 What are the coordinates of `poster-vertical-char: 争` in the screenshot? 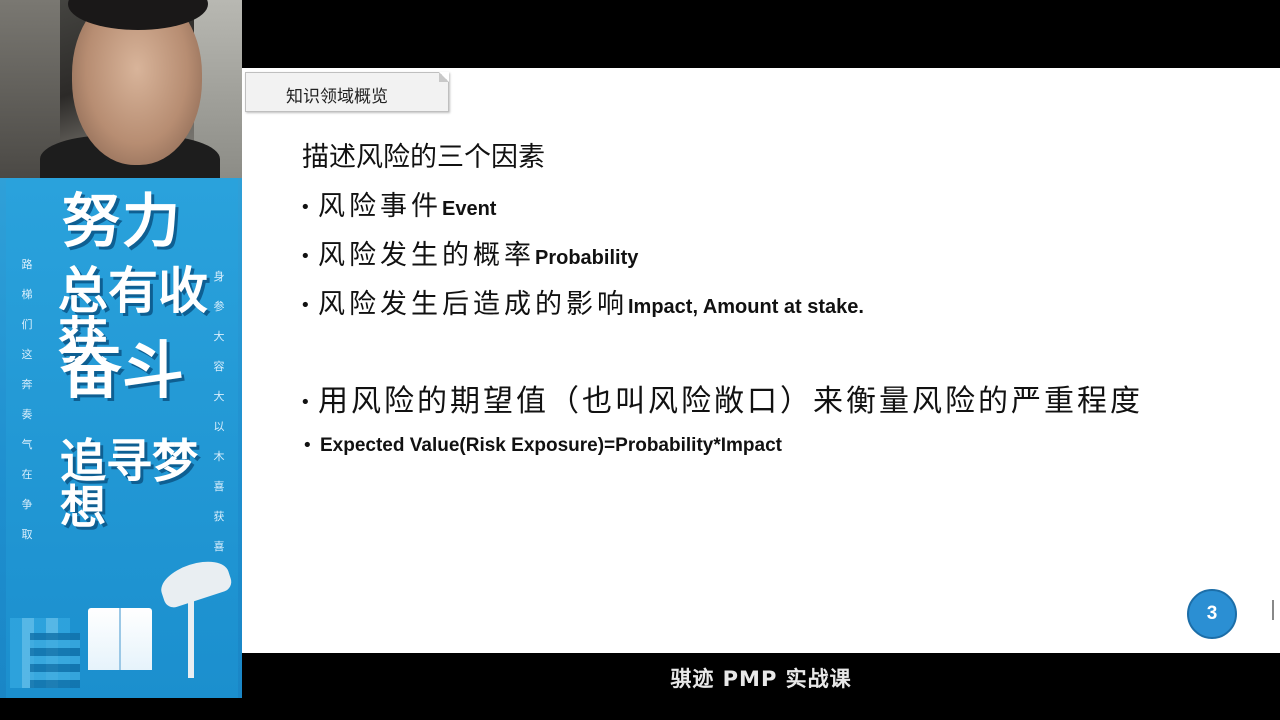 It's located at (27, 504).